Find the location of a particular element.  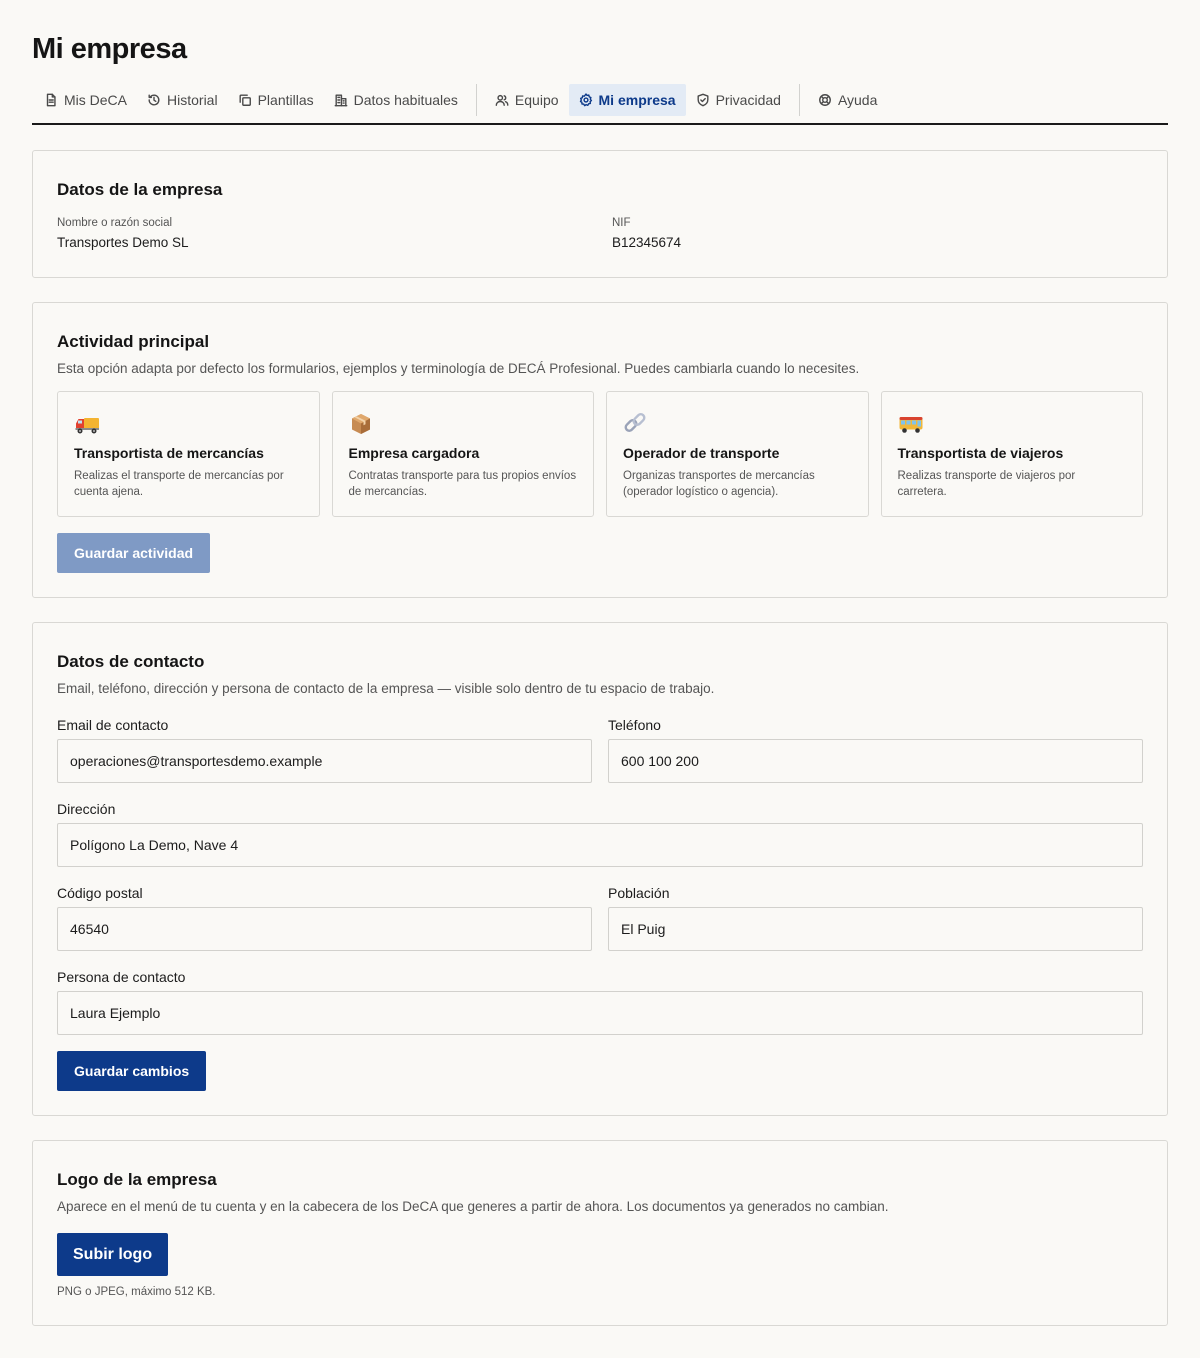

tab-equipo: Equipo is located at coordinates (527, 100).